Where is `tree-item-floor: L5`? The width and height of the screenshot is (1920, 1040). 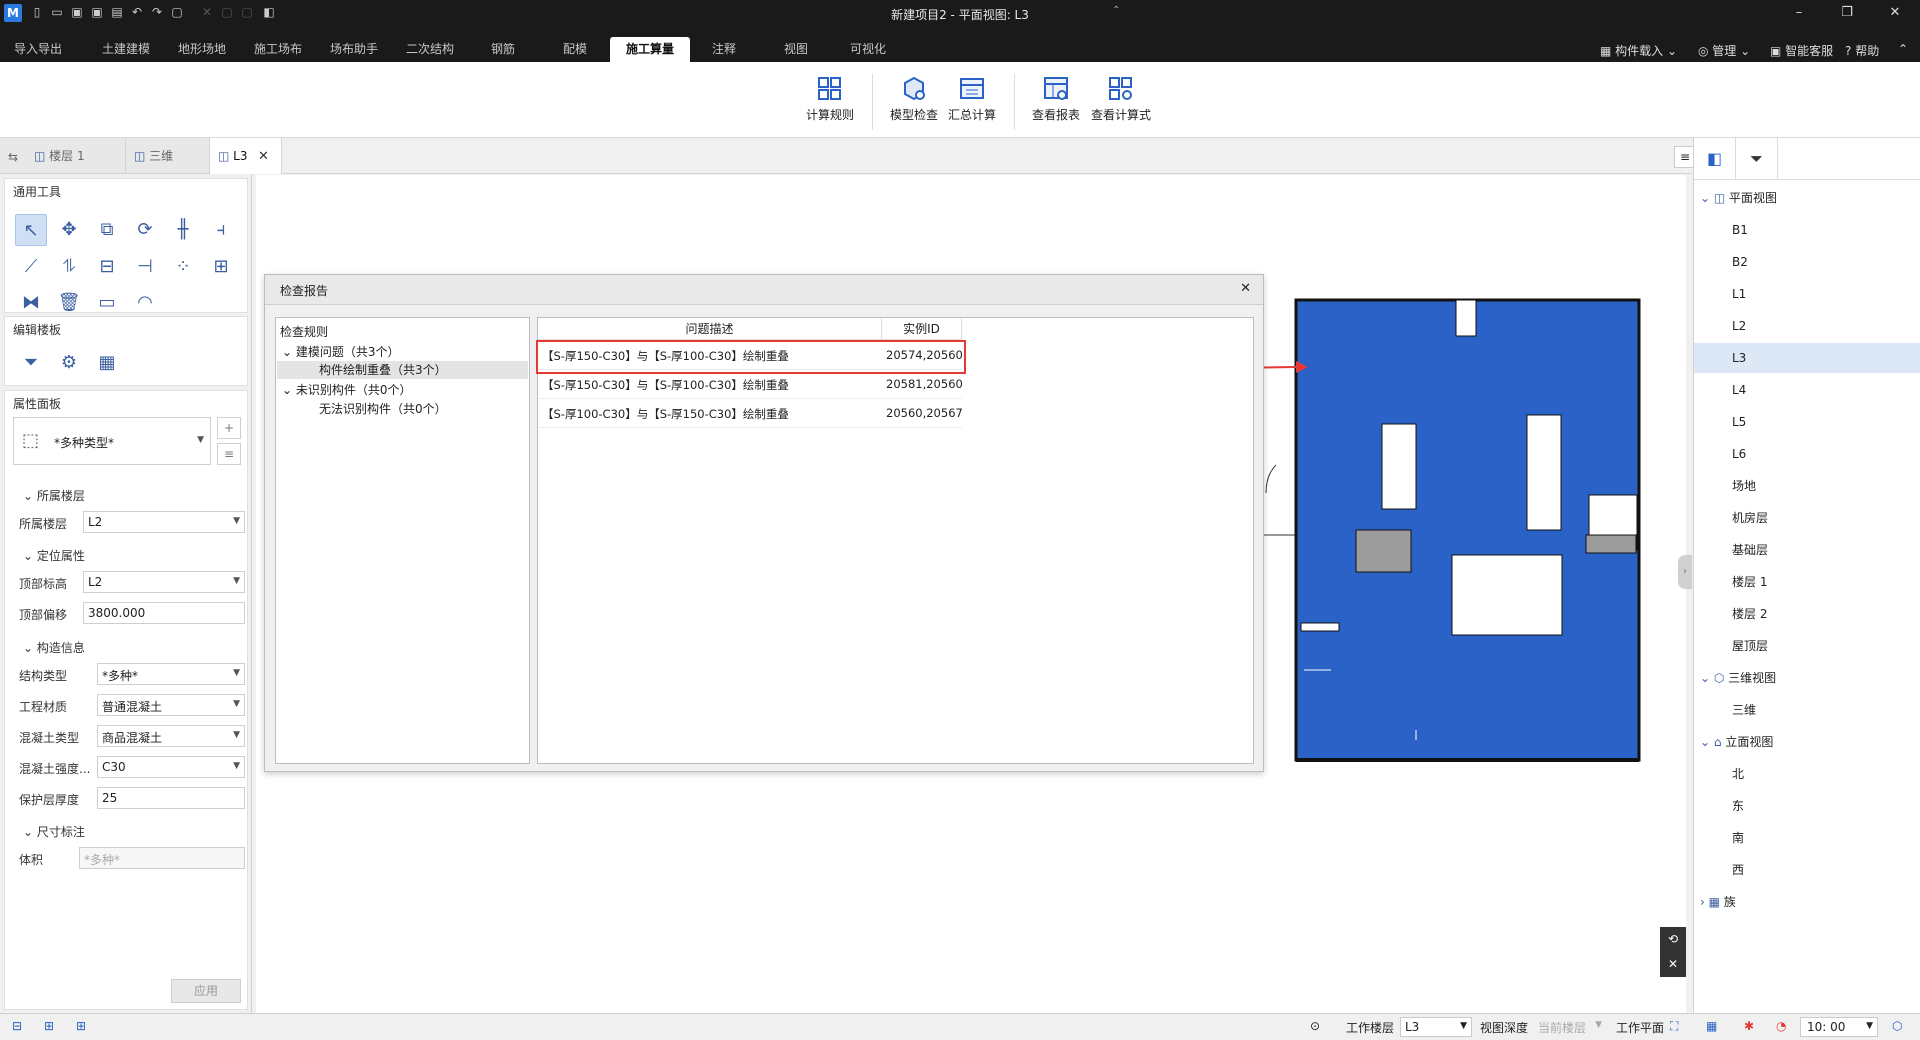
tree-item-floor: L5 is located at coordinates (1807, 422).